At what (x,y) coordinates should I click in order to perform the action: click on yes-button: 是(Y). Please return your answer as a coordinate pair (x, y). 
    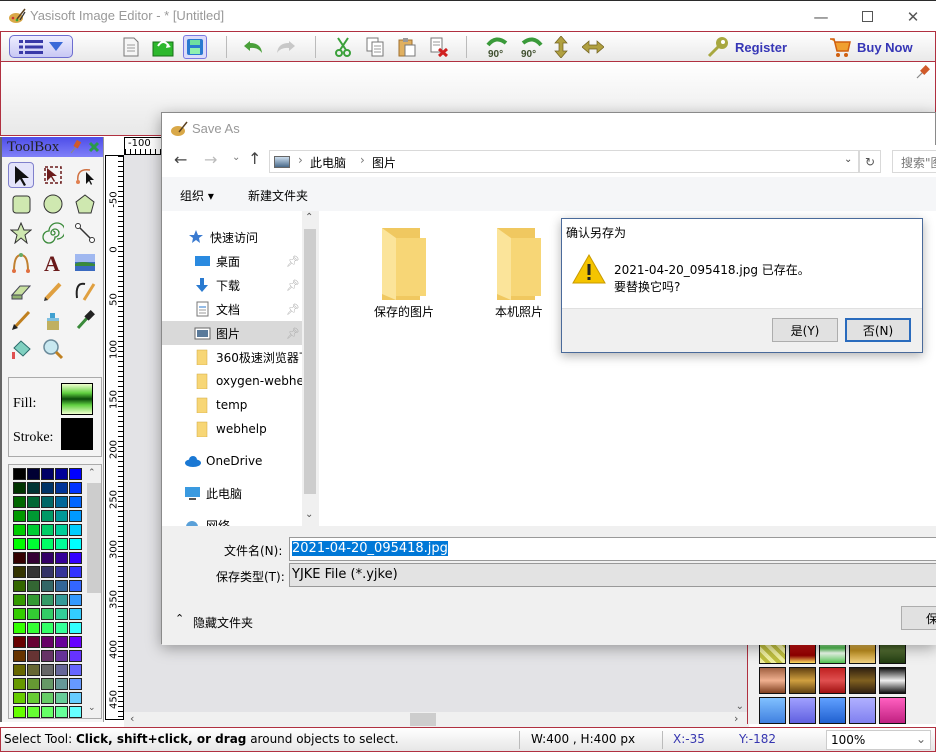
    Looking at the image, I should click on (805, 330).